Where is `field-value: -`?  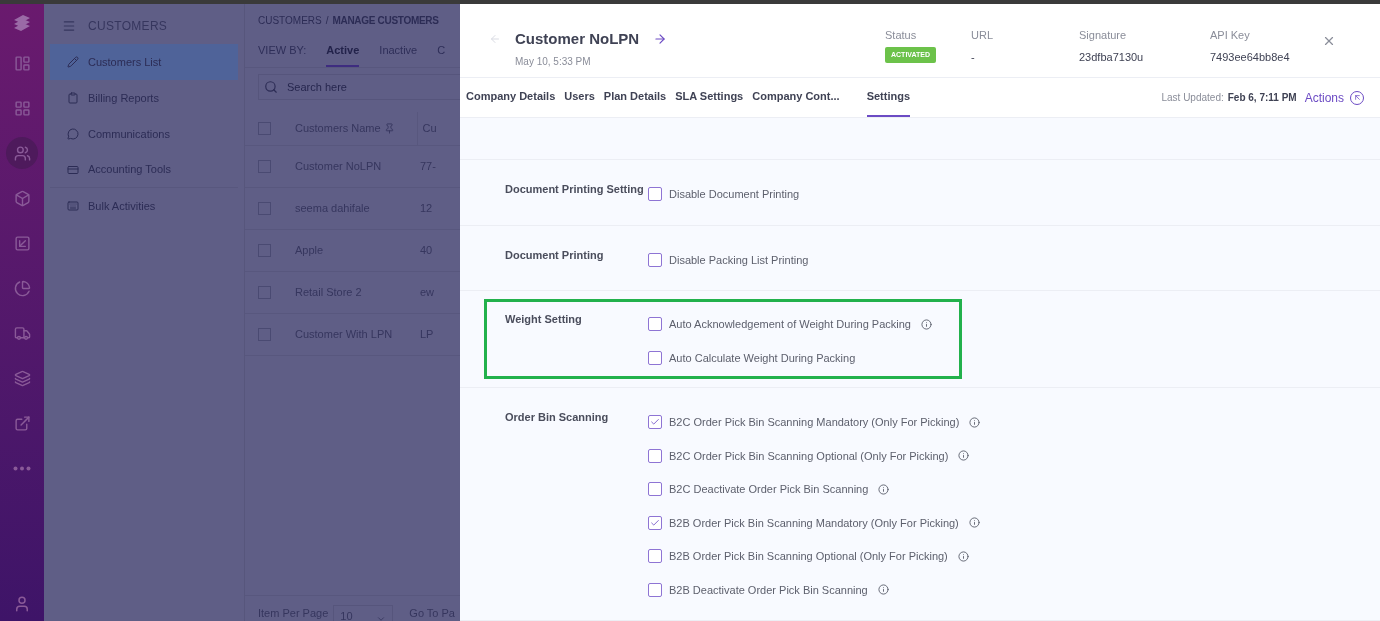
field-value: - is located at coordinates (973, 57).